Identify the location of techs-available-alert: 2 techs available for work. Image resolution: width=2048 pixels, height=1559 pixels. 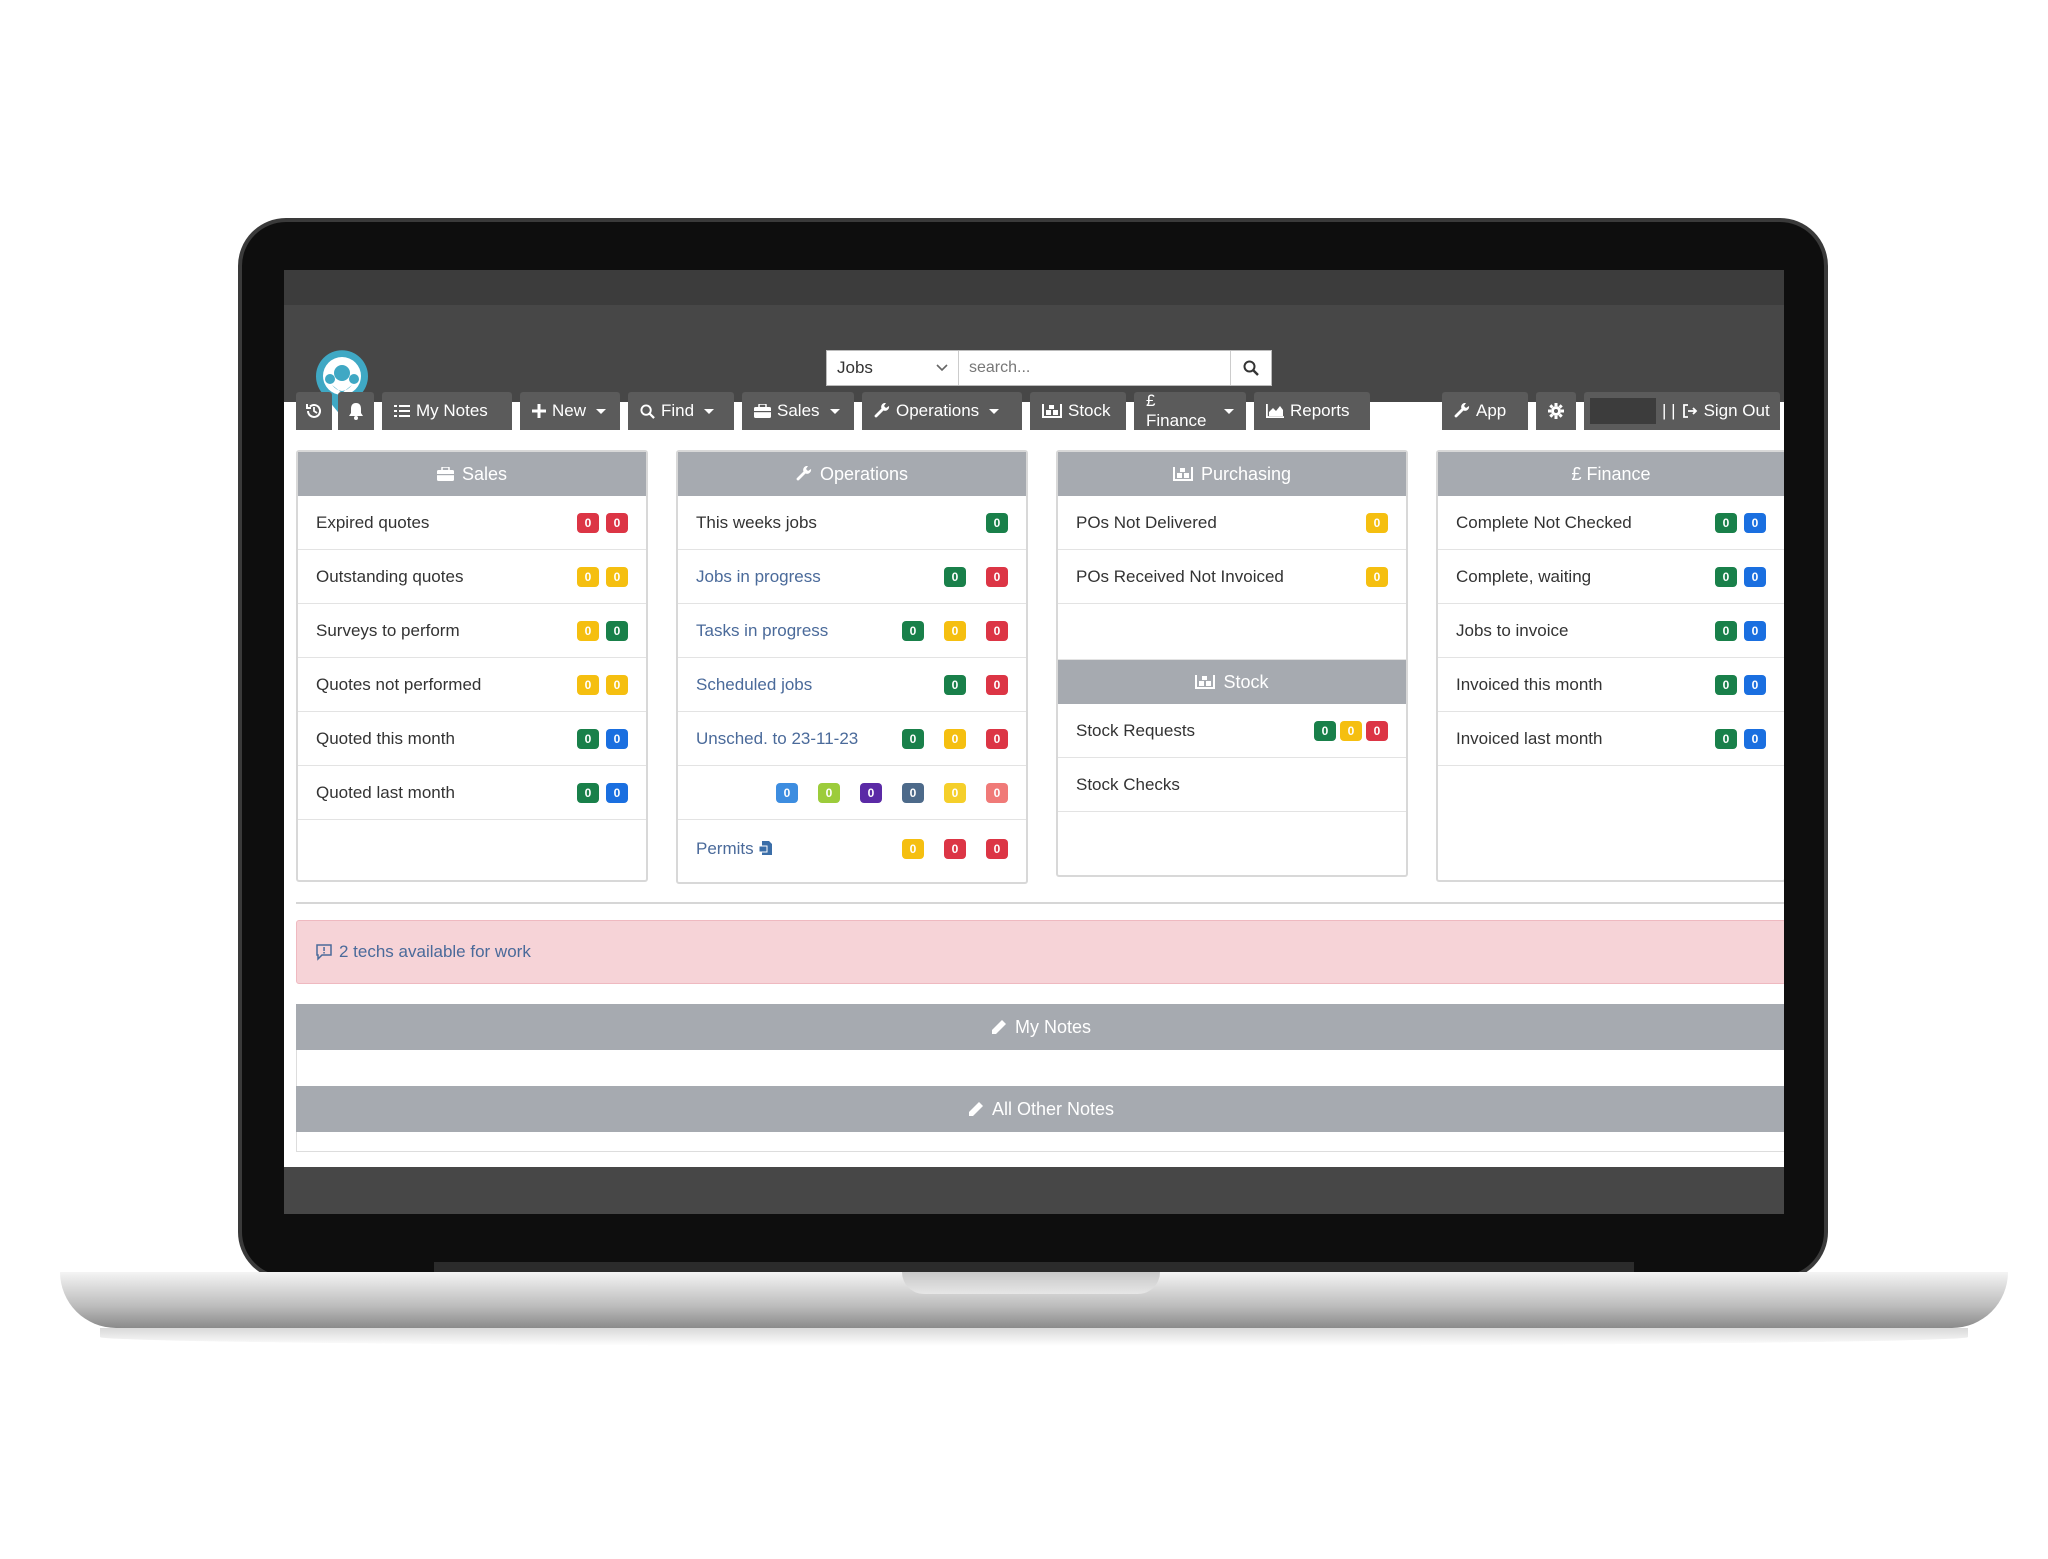
(1040, 952).